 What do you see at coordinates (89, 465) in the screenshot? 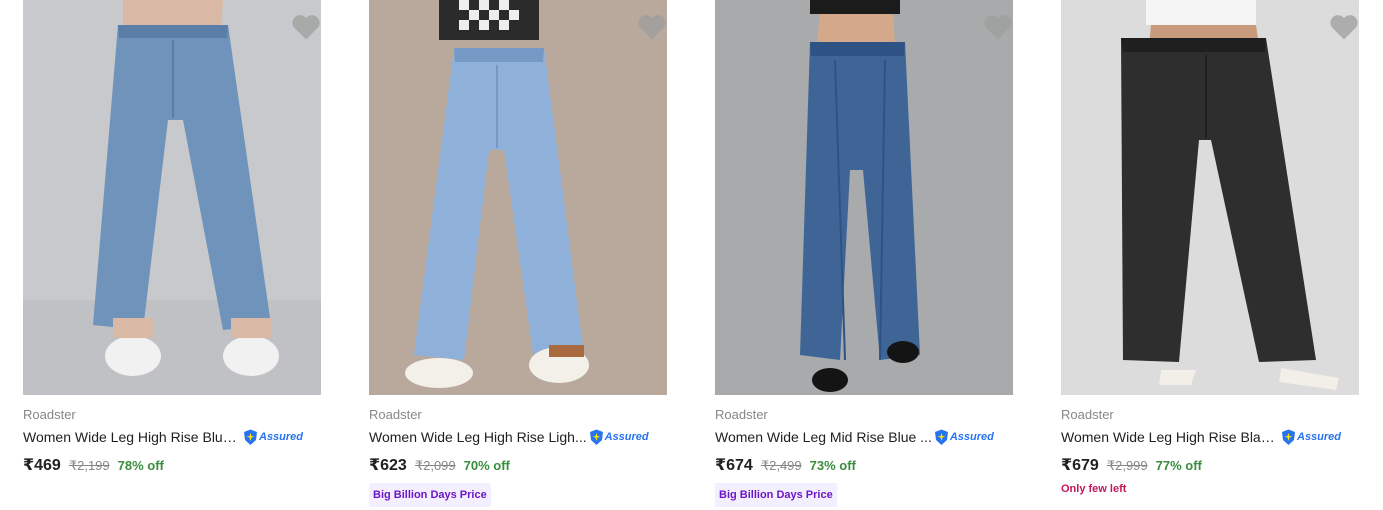
I see `original-price: ₹2,199` at bounding box center [89, 465].